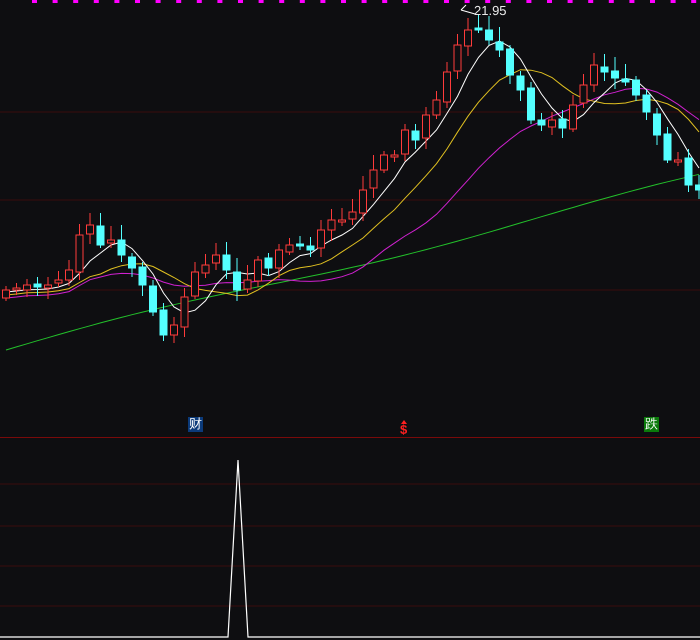  What do you see at coordinates (651, 424) in the screenshot?
I see `fall-signal-badge: 跌` at bounding box center [651, 424].